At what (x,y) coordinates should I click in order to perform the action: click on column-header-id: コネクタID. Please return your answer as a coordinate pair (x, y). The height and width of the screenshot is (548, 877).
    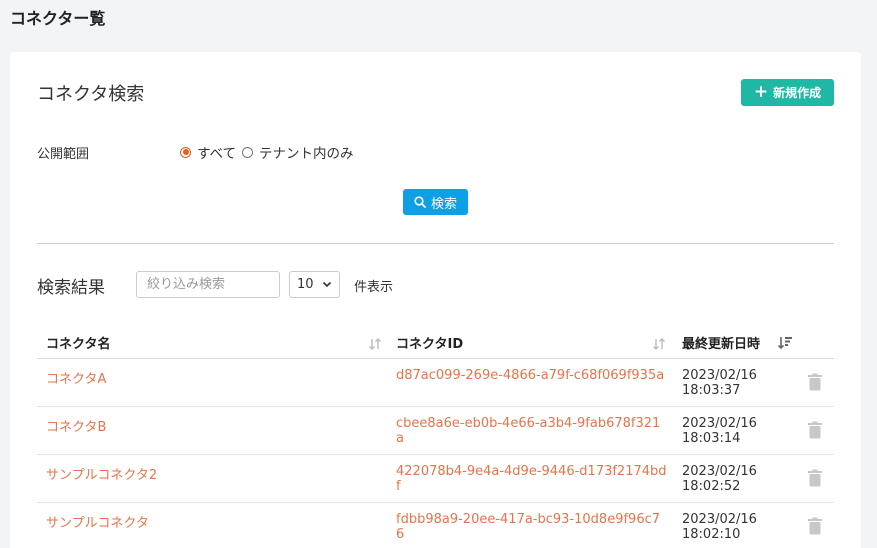
    Looking at the image, I should click on (429, 342).